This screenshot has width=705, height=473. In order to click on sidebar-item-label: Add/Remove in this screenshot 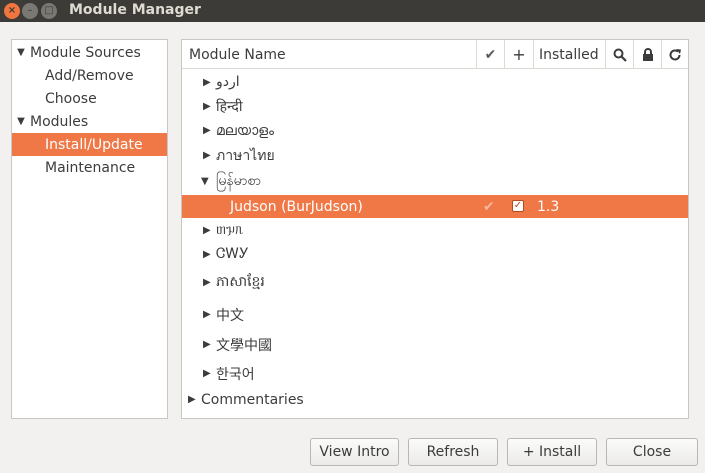, I will do `click(89, 75)`.